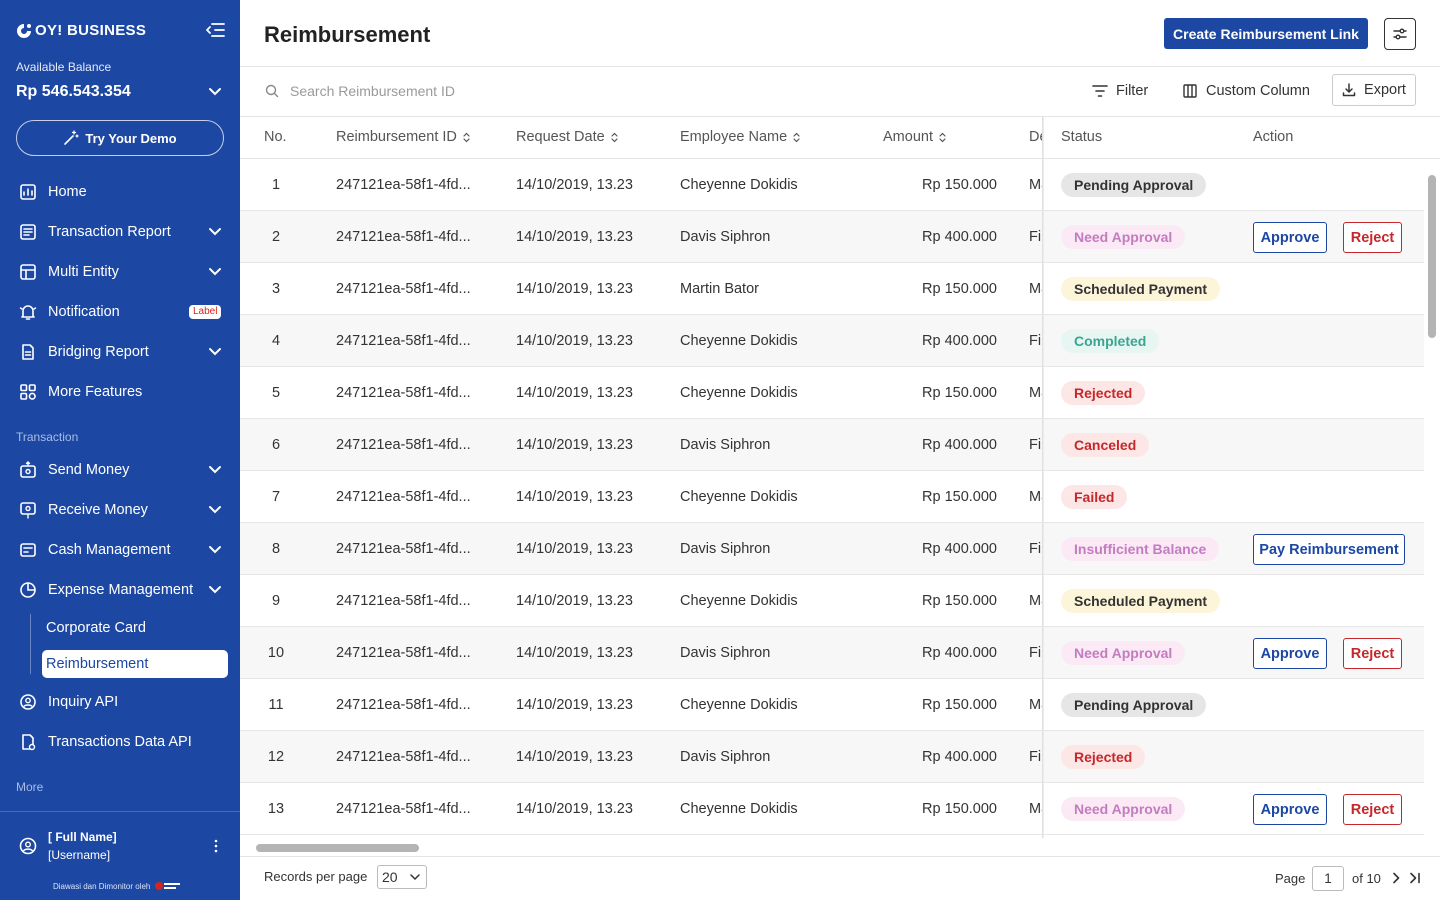  I want to click on records-per-page-value: 20, so click(390, 877).